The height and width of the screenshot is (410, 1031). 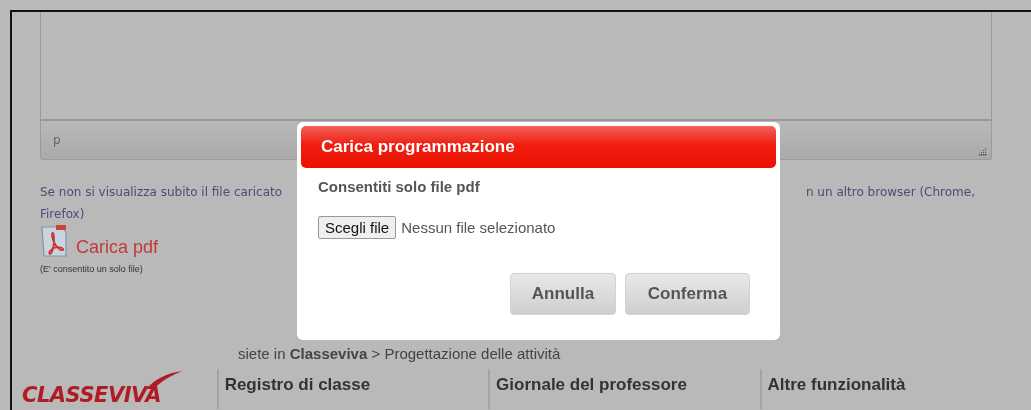 What do you see at coordinates (478, 227) in the screenshot?
I see `file-status: Nessun file selezionato` at bounding box center [478, 227].